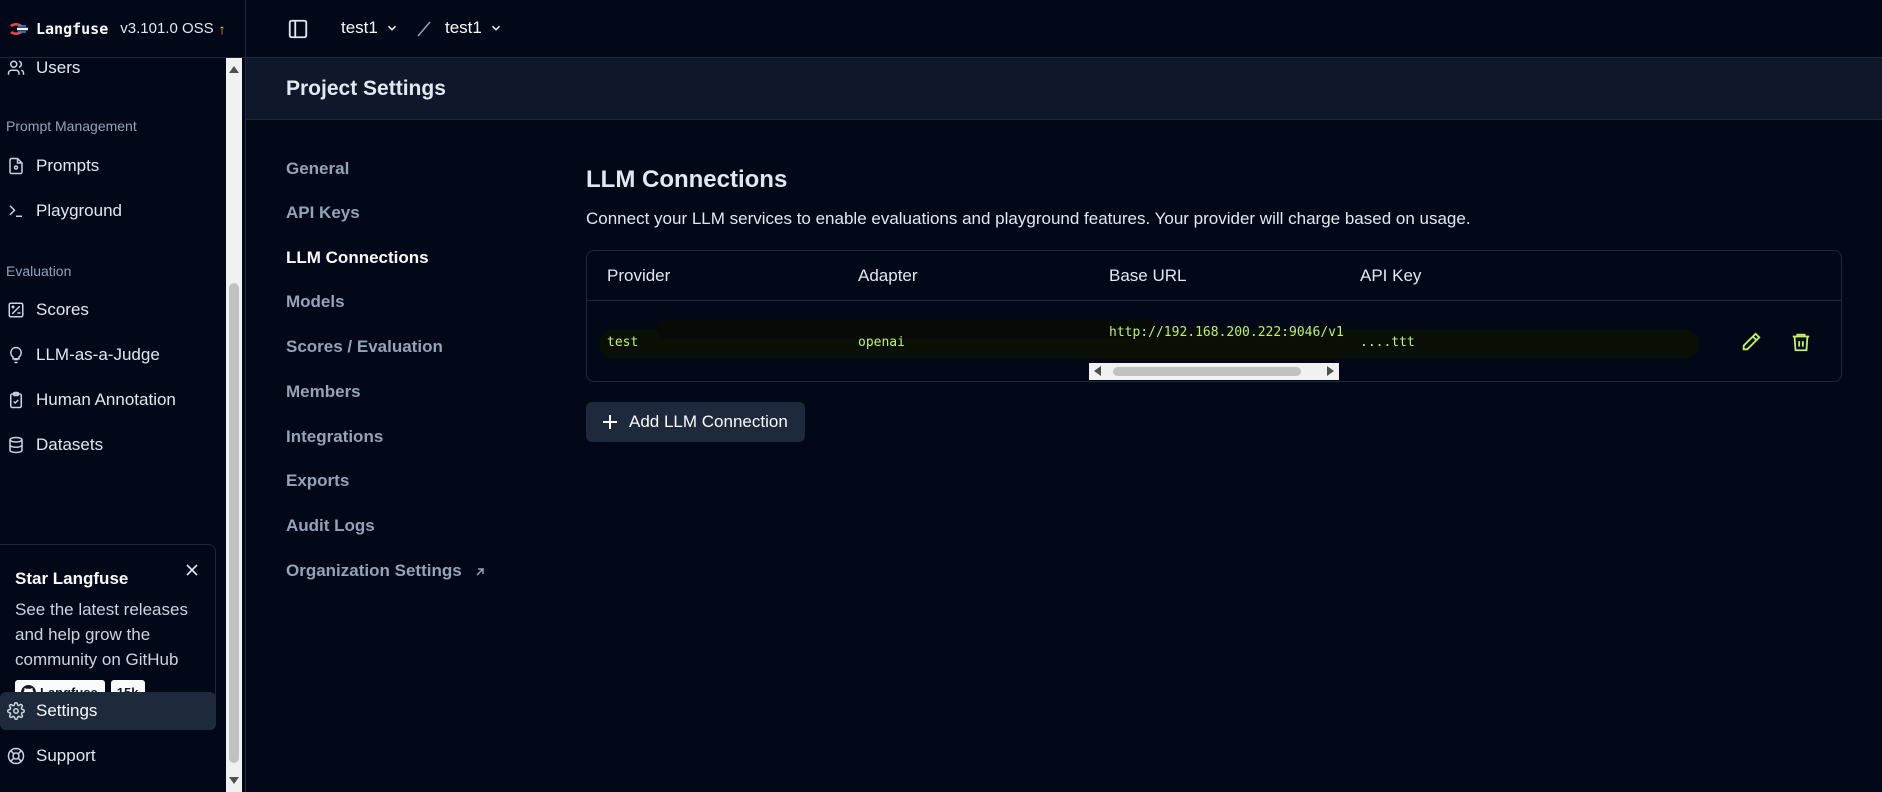  What do you see at coordinates (1330, 371) in the screenshot?
I see `scroll-right-arrow-icon` at bounding box center [1330, 371].